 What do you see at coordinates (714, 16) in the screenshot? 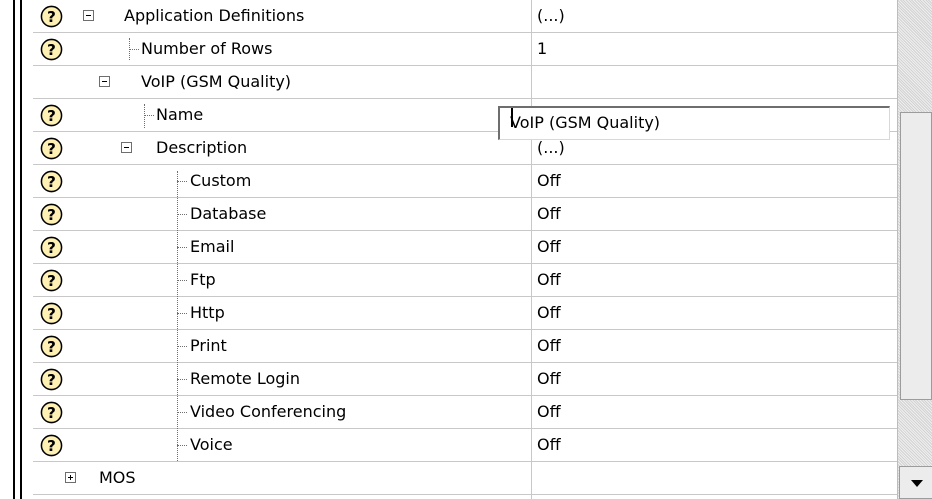
I see `property-value-cell: (...)` at bounding box center [714, 16].